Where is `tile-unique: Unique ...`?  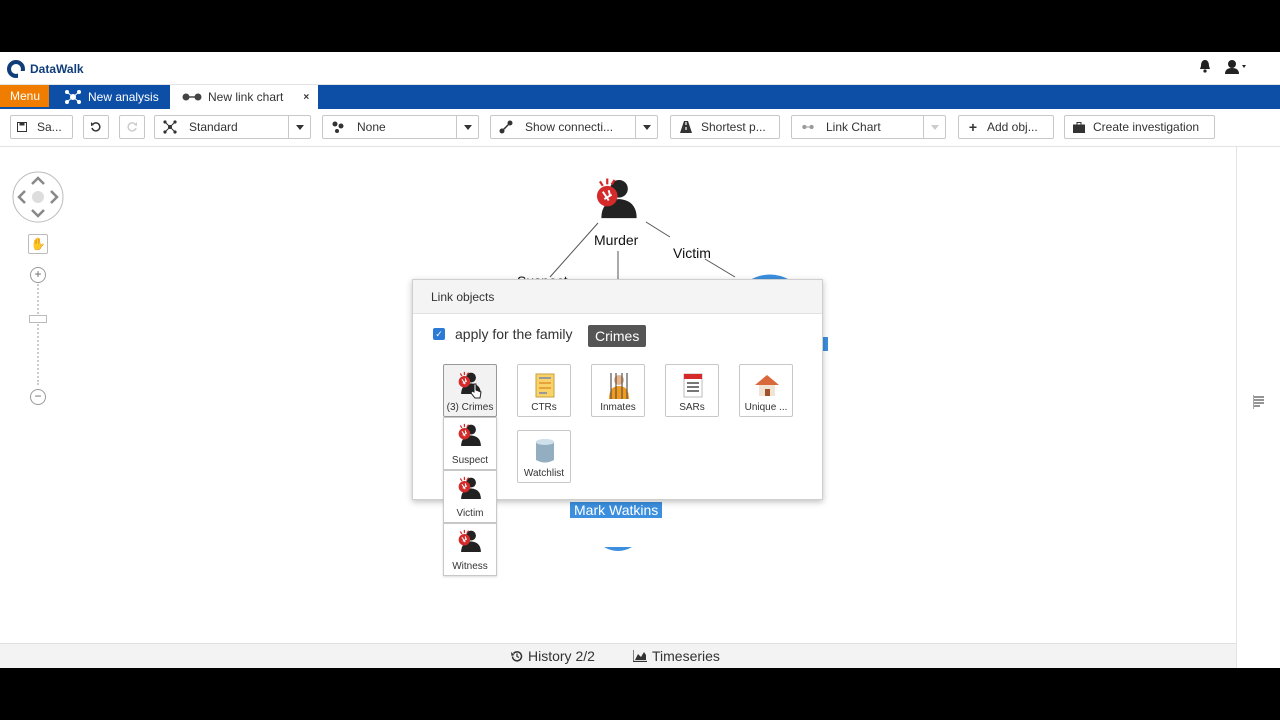 tile-unique: Unique ... is located at coordinates (766, 390).